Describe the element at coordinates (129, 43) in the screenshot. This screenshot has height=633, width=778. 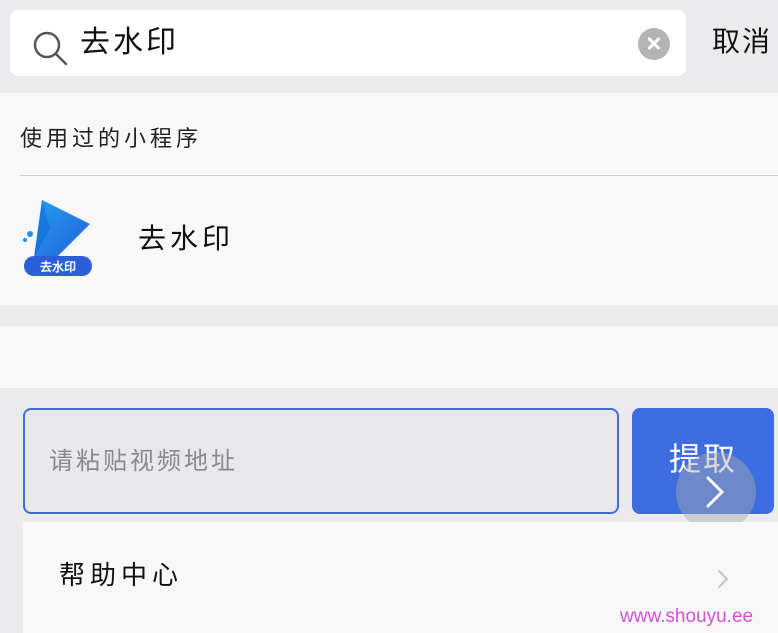
I see `search-input: 去水印` at that location.